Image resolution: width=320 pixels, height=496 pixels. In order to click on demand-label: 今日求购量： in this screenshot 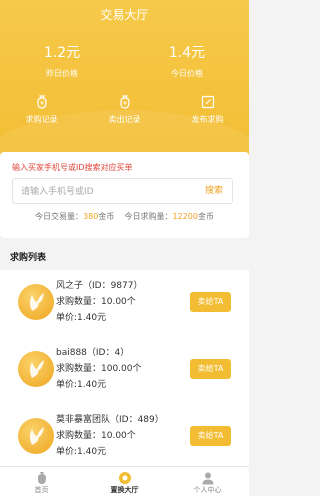, I will do `click(148, 216)`.